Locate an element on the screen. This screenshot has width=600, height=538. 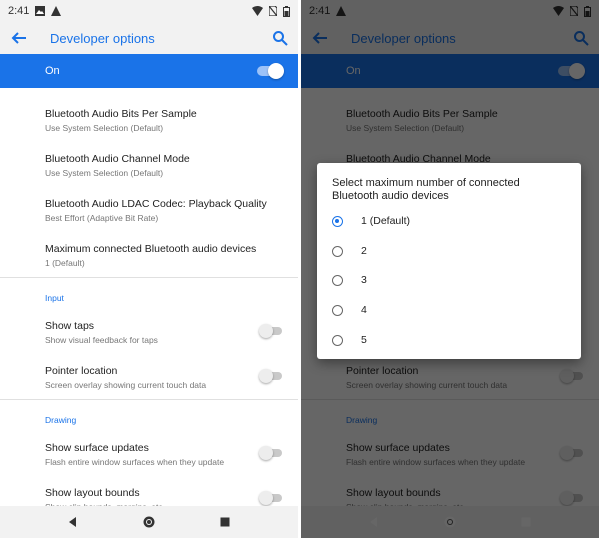
home-circle-icon is located at coordinates (149, 522).